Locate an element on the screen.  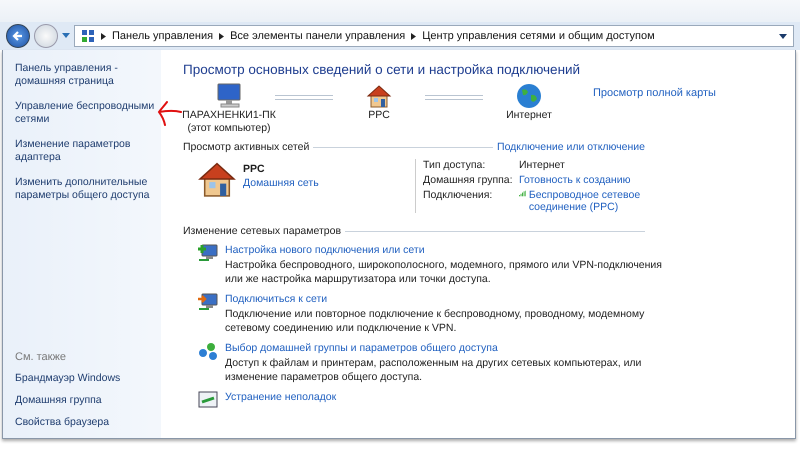
task-description: Подключение или повторное подключение к беспроводному, проводному, модемному сетевому соединению или подключение к VPN. is located at coordinates (435, 321).